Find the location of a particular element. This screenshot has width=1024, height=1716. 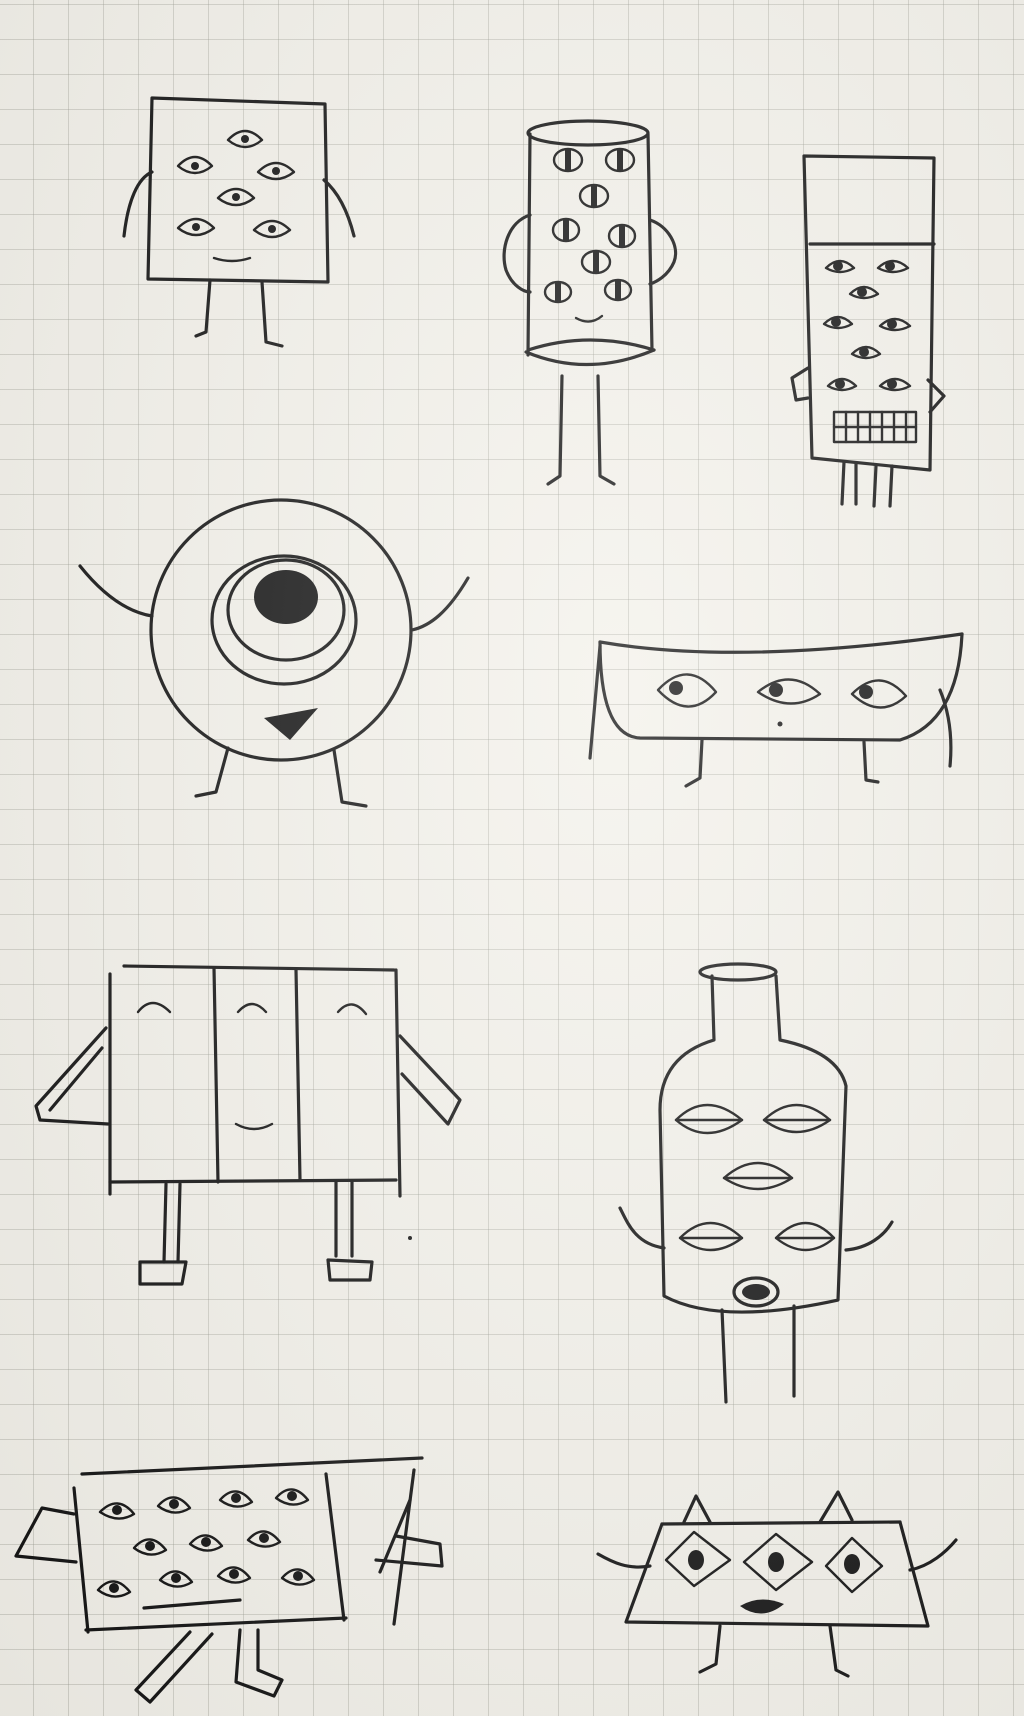

cylinder-monster-many-eyes is located at coordinates (589, 302).